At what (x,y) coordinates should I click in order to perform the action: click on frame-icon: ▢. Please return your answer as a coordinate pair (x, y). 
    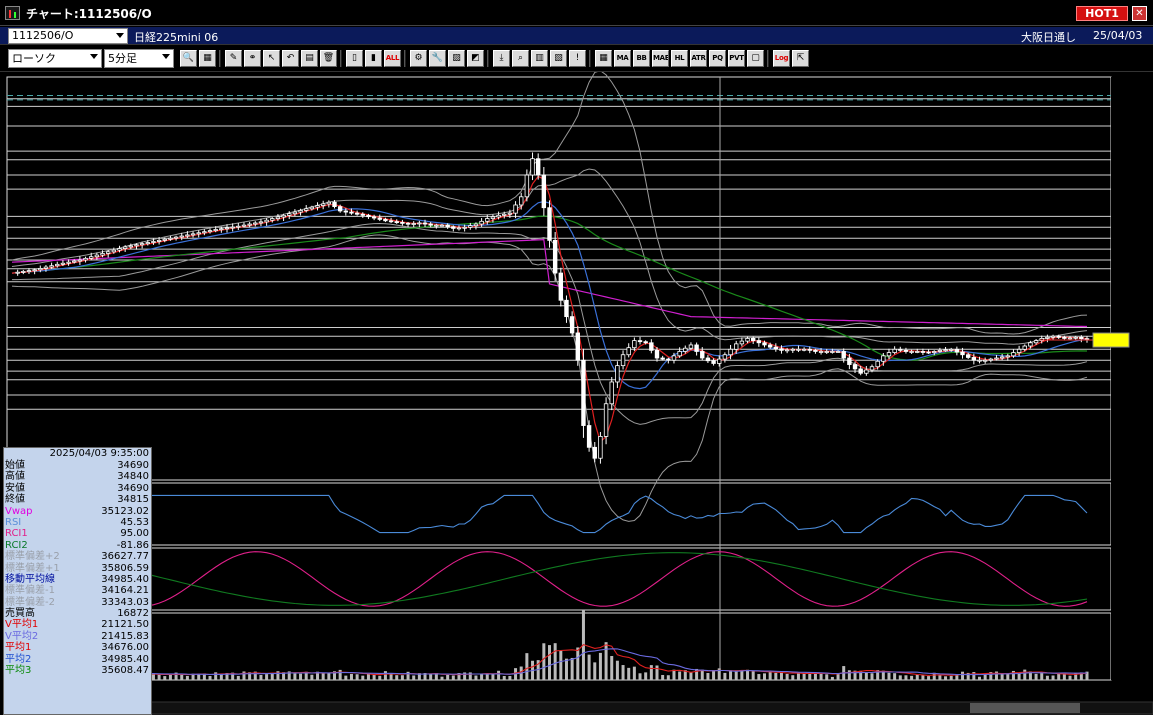
    Looking at the image, I should click on (755, 58).